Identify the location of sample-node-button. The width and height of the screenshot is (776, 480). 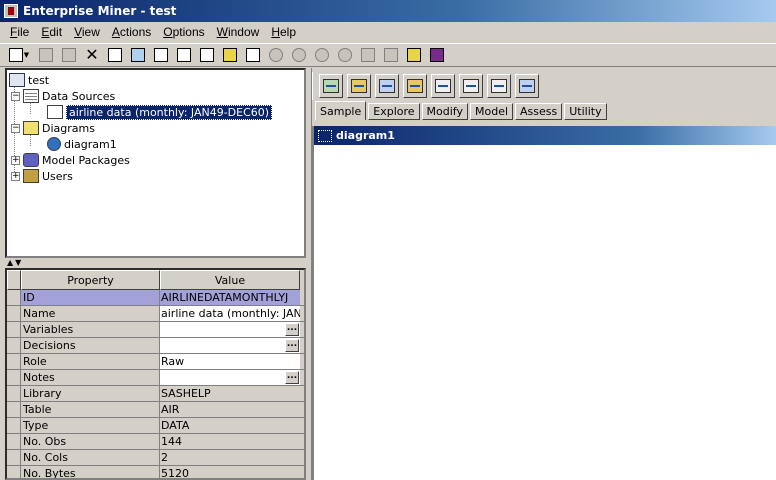
(359, 86).